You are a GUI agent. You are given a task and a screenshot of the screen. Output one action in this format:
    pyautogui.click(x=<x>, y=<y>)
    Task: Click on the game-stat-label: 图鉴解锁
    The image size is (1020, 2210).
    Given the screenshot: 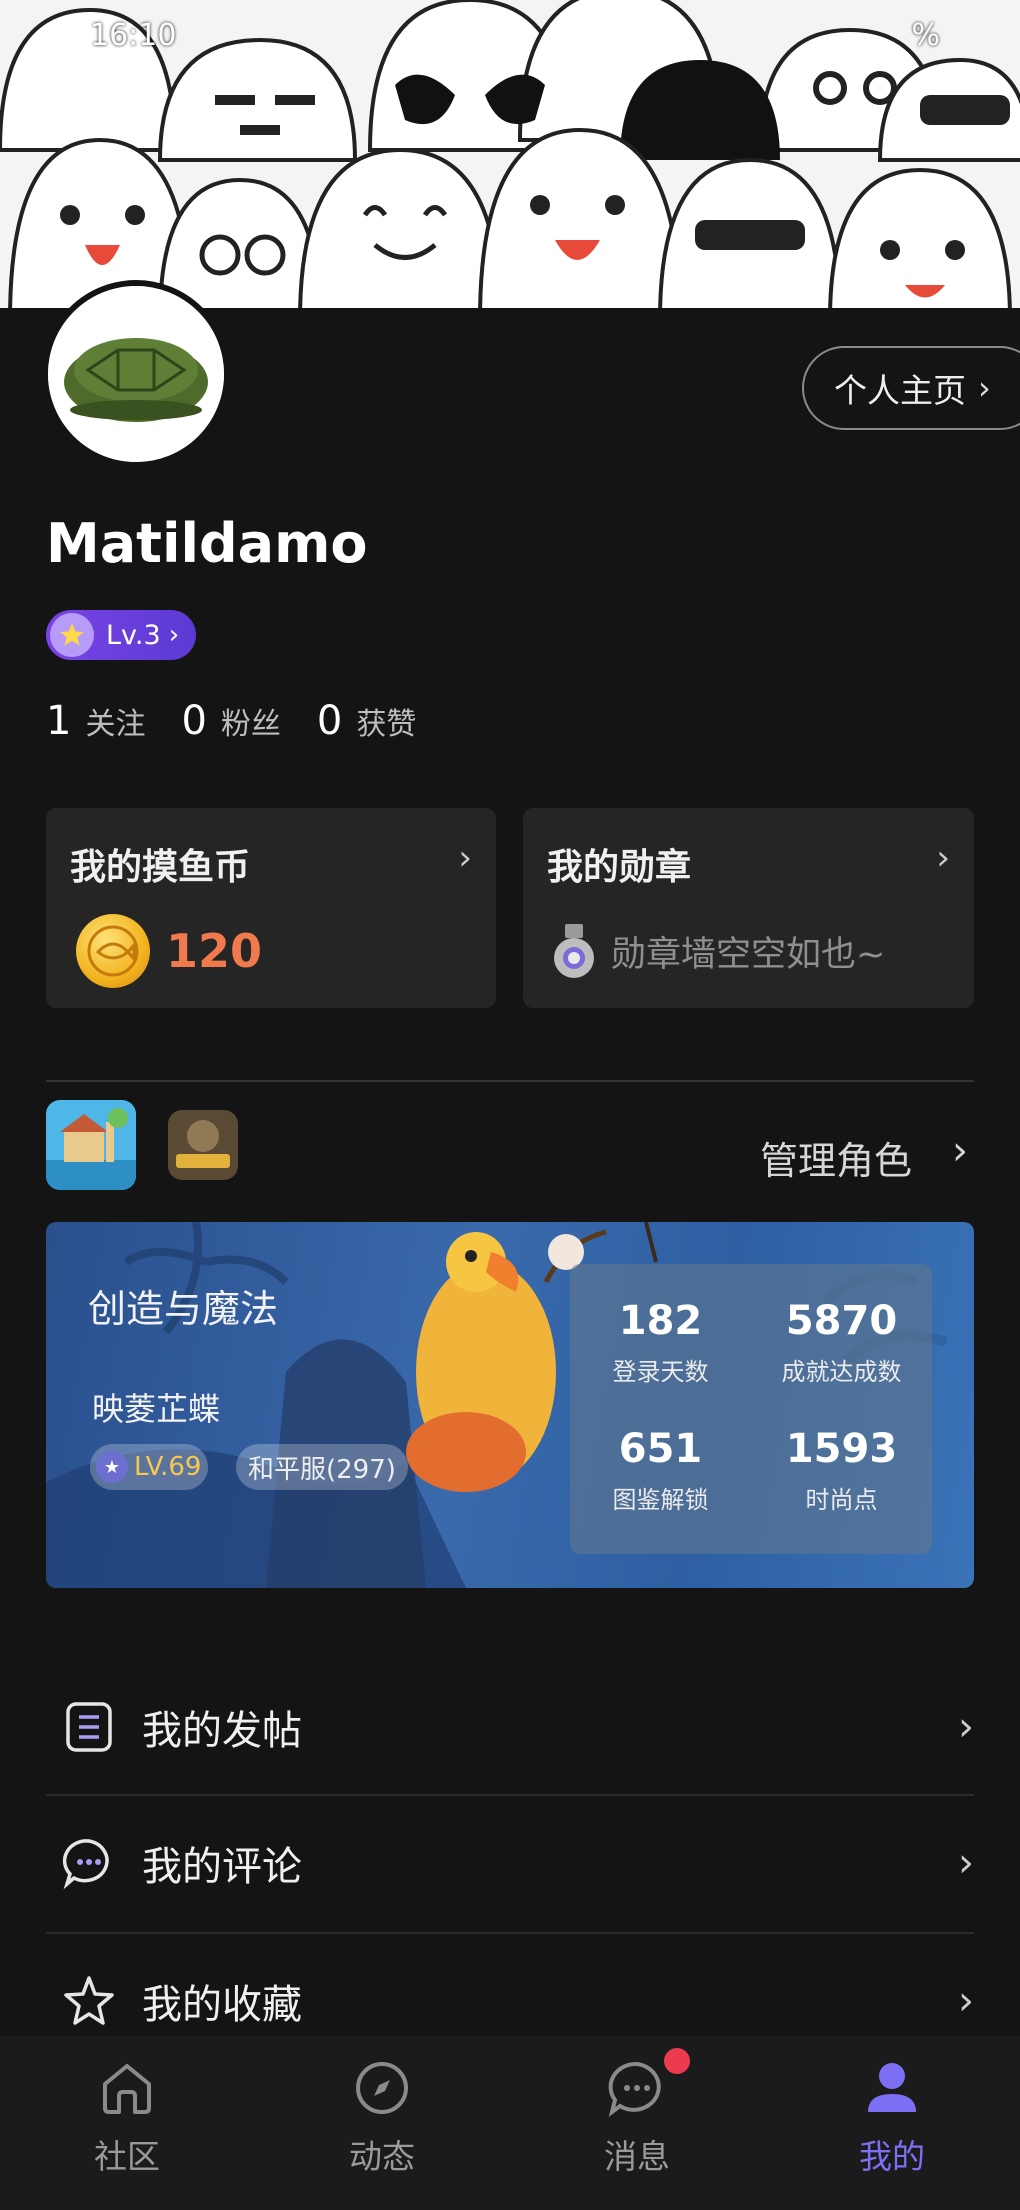 What is the action you would take?
    pyautogui.click(x=660, y=1500)
    